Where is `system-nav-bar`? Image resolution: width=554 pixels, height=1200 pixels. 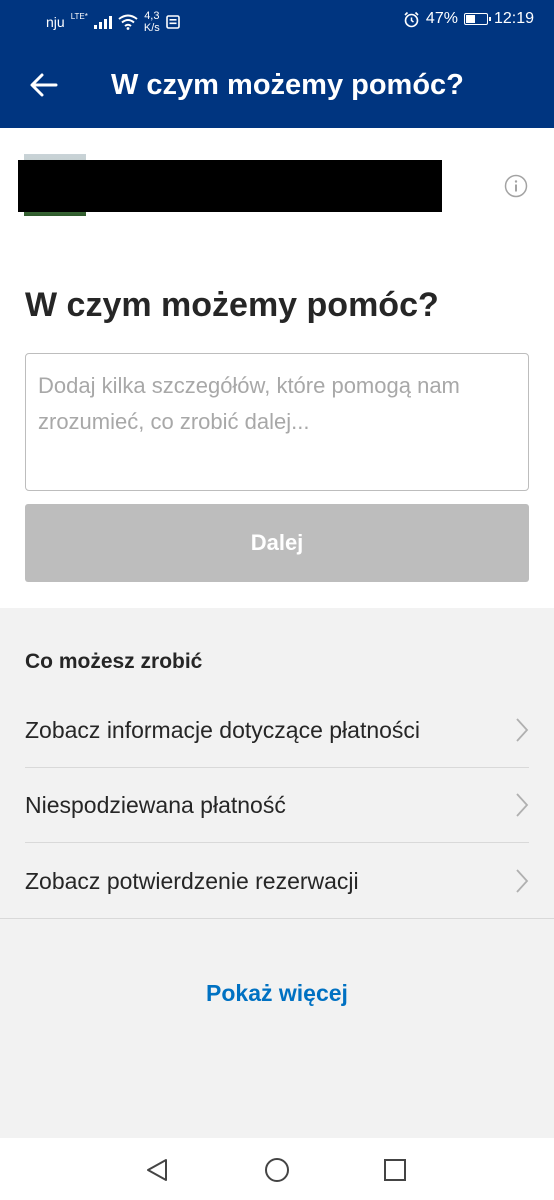 system-nav-bar is located at coordinates (277, 1169).